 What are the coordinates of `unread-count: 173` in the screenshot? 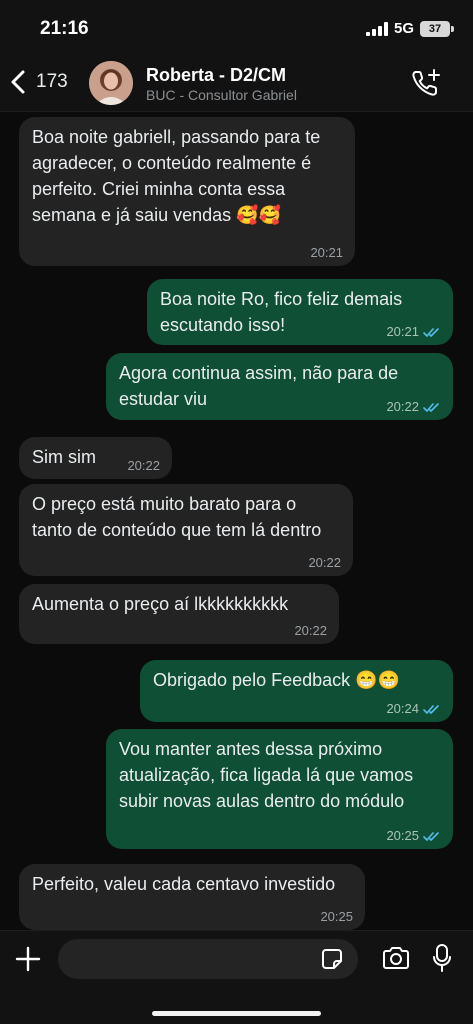 It's located at (52, 81).